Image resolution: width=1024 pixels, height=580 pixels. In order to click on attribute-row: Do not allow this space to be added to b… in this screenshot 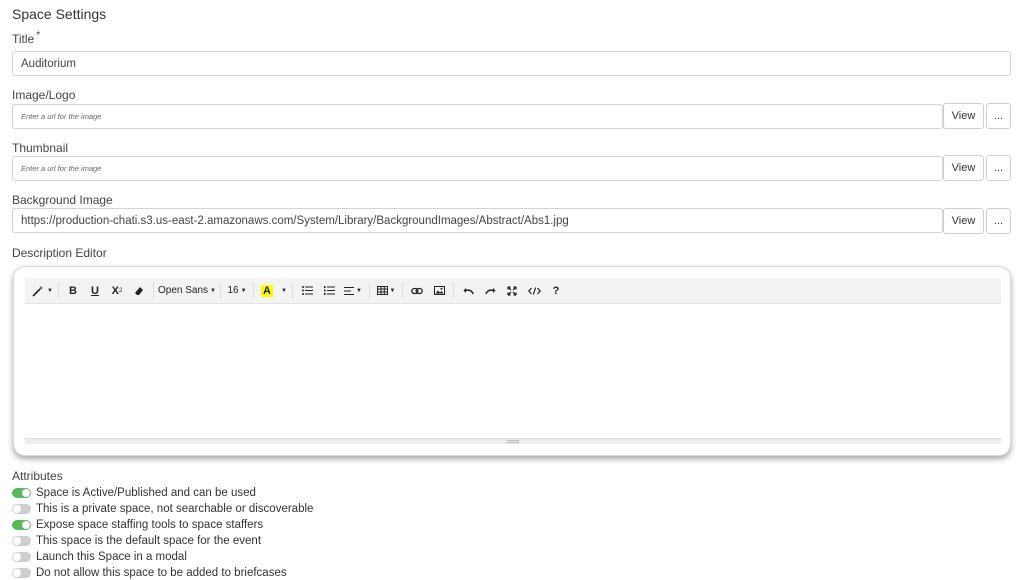, I will do `click(149, 573)`.